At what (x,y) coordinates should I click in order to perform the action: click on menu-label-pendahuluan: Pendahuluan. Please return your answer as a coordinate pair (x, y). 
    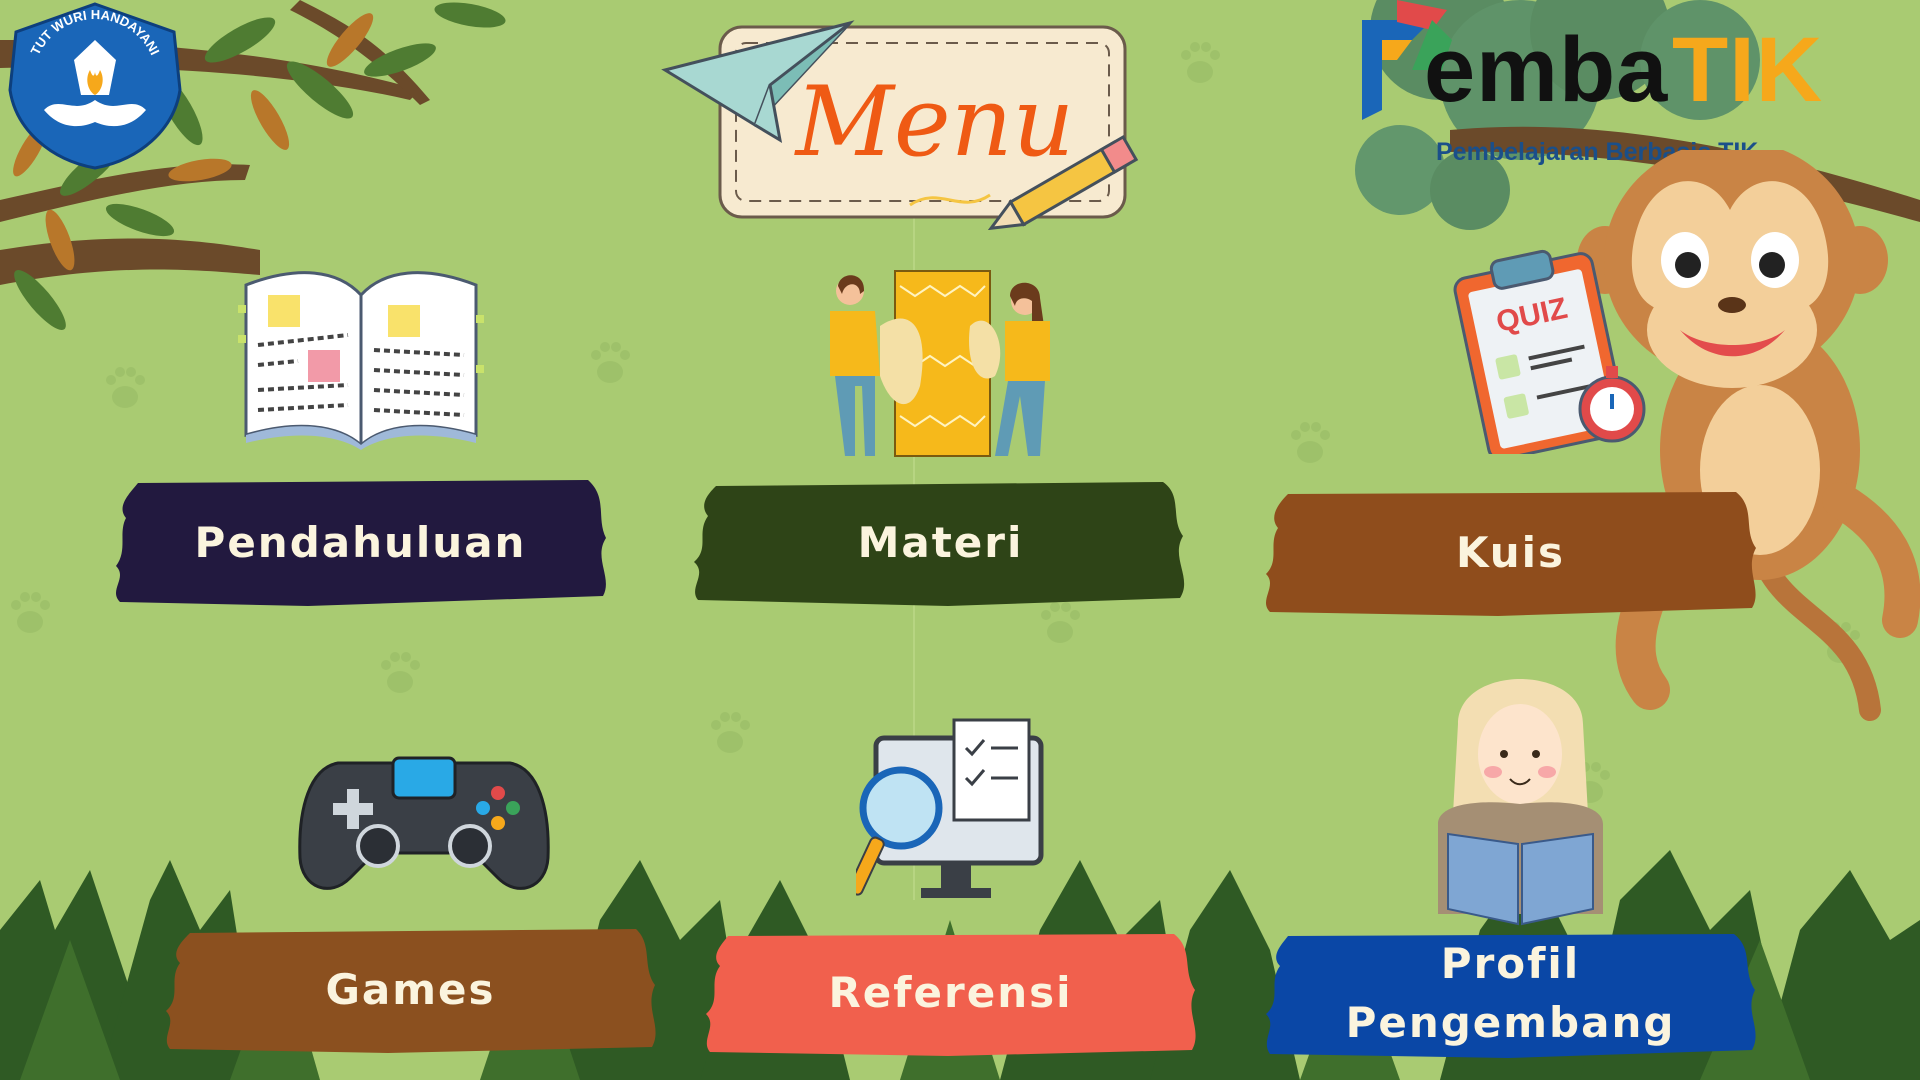
    Looking at the image, I should click on (360, 542).